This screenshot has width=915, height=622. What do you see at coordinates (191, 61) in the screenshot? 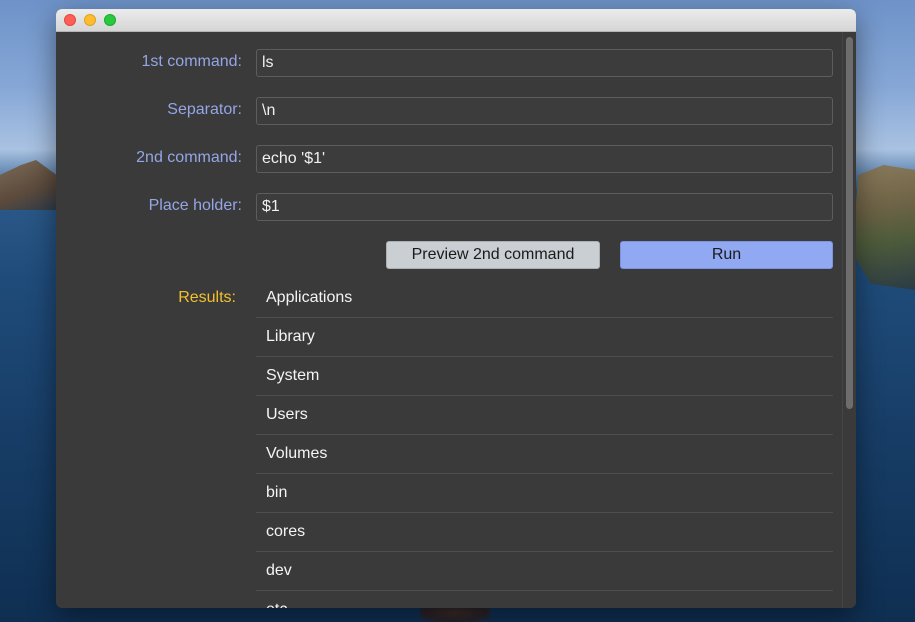
I see `first-command-label: 1st command:` at bounding box center [191, 61].